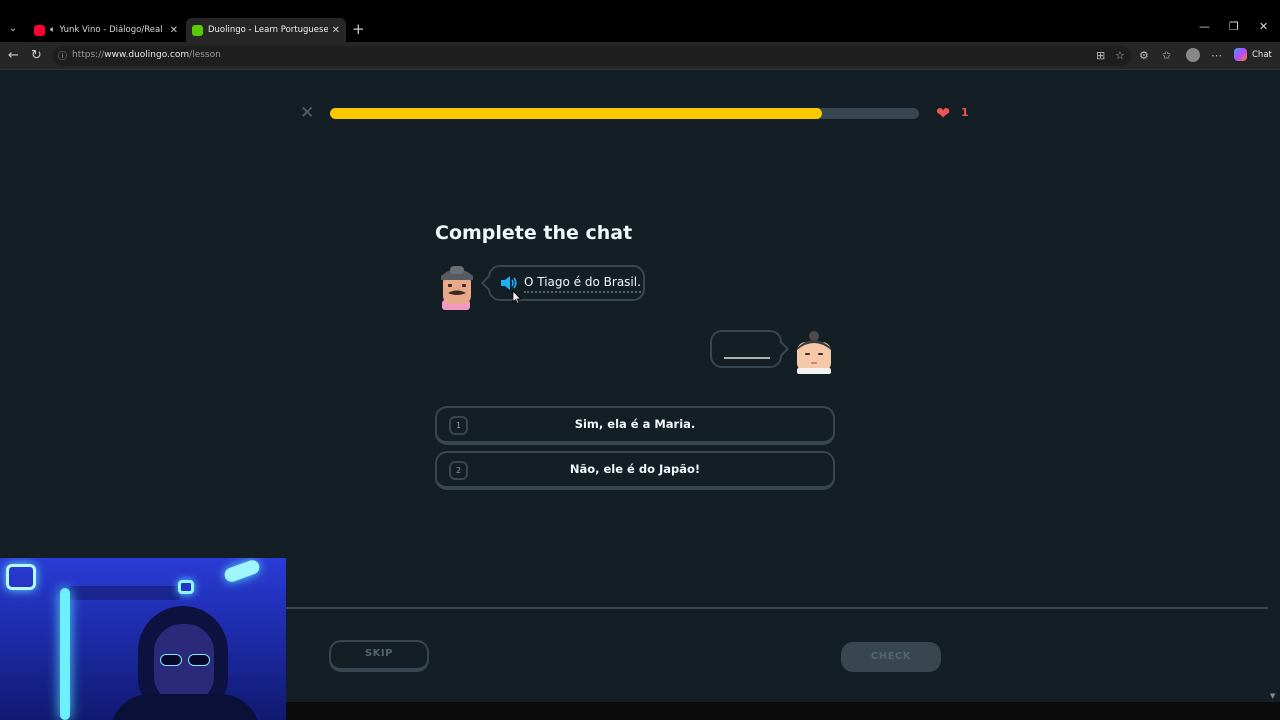 Image resolution: width=1280 pixels, height=720 pixels. What do you see at coordinates (582, 284) in the screenshot?
I see `prompt-text: O Tiago é do Brasil.` at bounding box center [582, 284].